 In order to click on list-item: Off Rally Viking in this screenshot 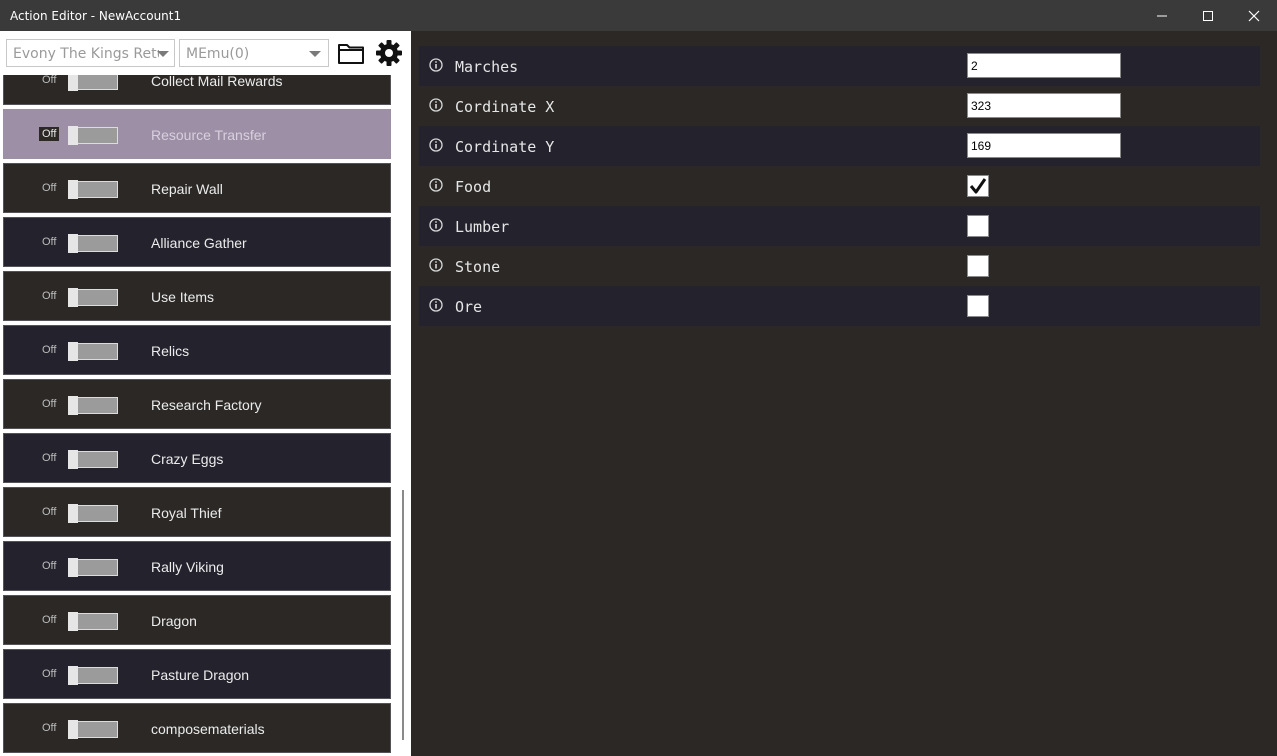, I will do `click(197, 566)`.